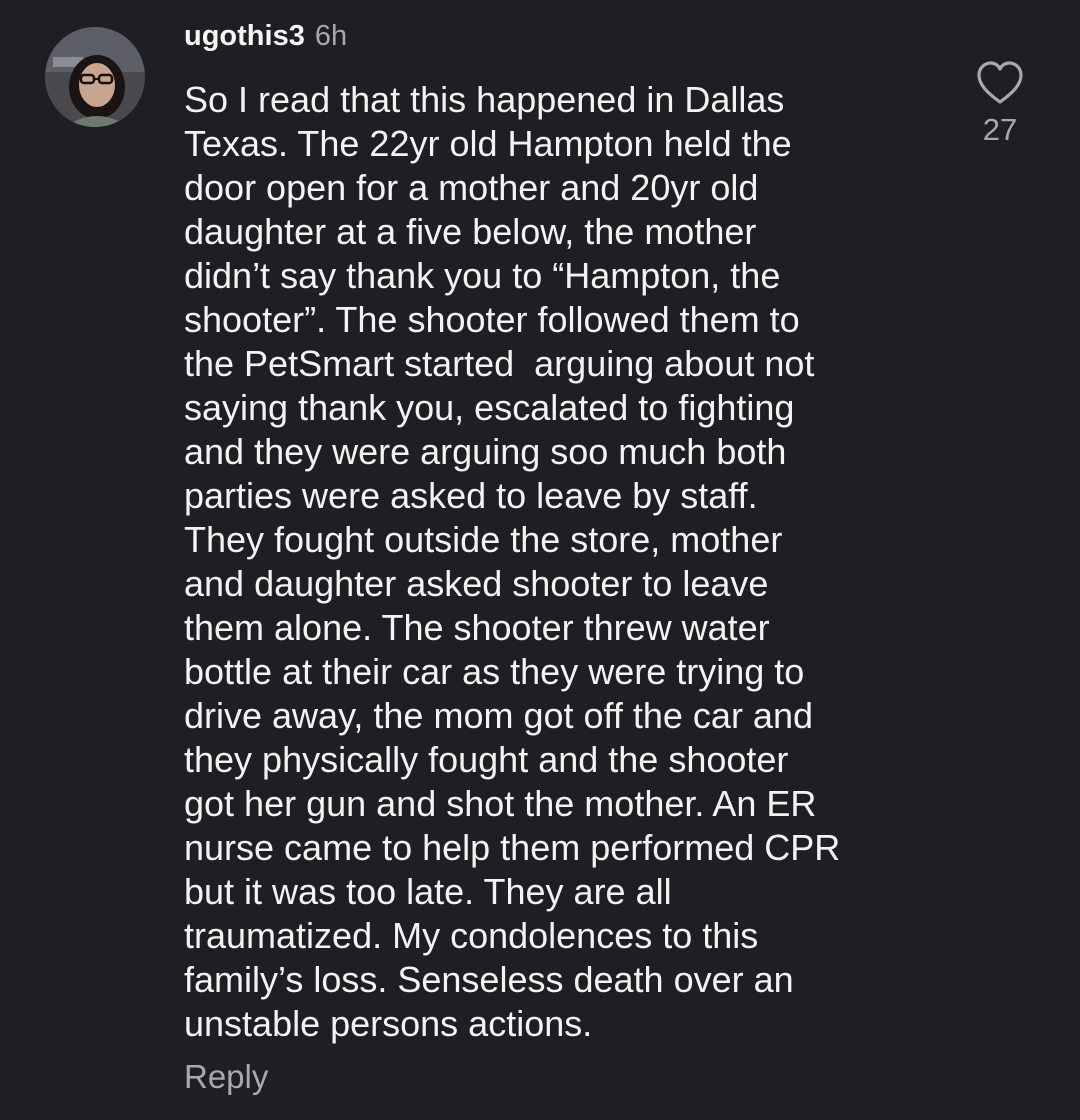 The width and height of the screenshot is (1080, 1120). What do you see at coordinates (485, 451) in the screenshot?
I see `comment-line: and they were arguing soo much both` at bounding box center [485, 451].